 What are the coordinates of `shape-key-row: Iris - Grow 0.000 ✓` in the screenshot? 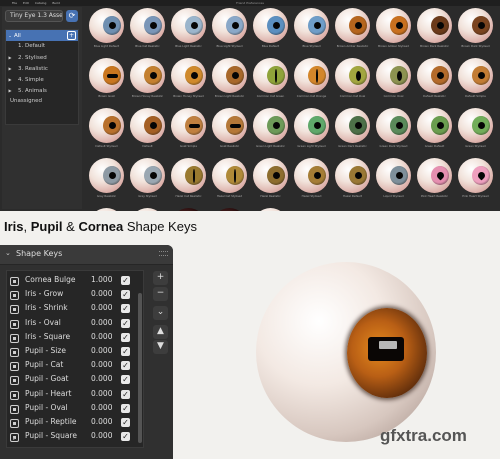 It's located at (71, 295).